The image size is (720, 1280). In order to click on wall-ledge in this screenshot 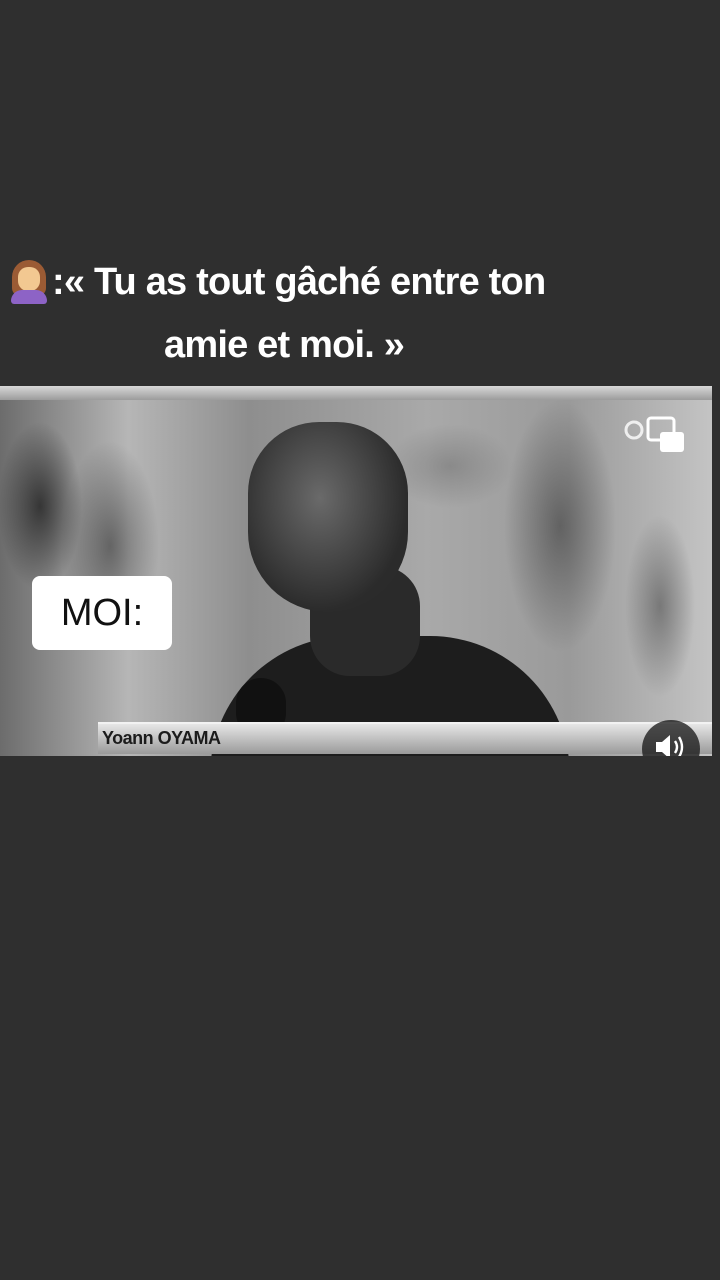, I will do `click(356, 393)`.